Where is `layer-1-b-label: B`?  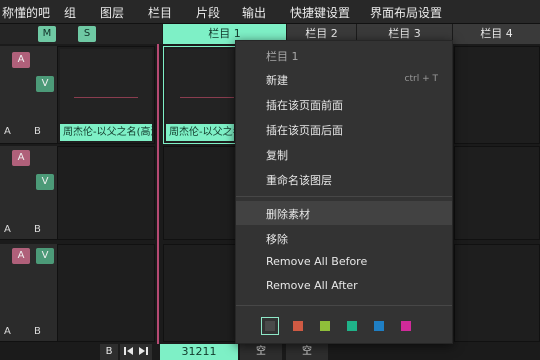
layer-1-b-label: B is located at coordinates (37, 131).